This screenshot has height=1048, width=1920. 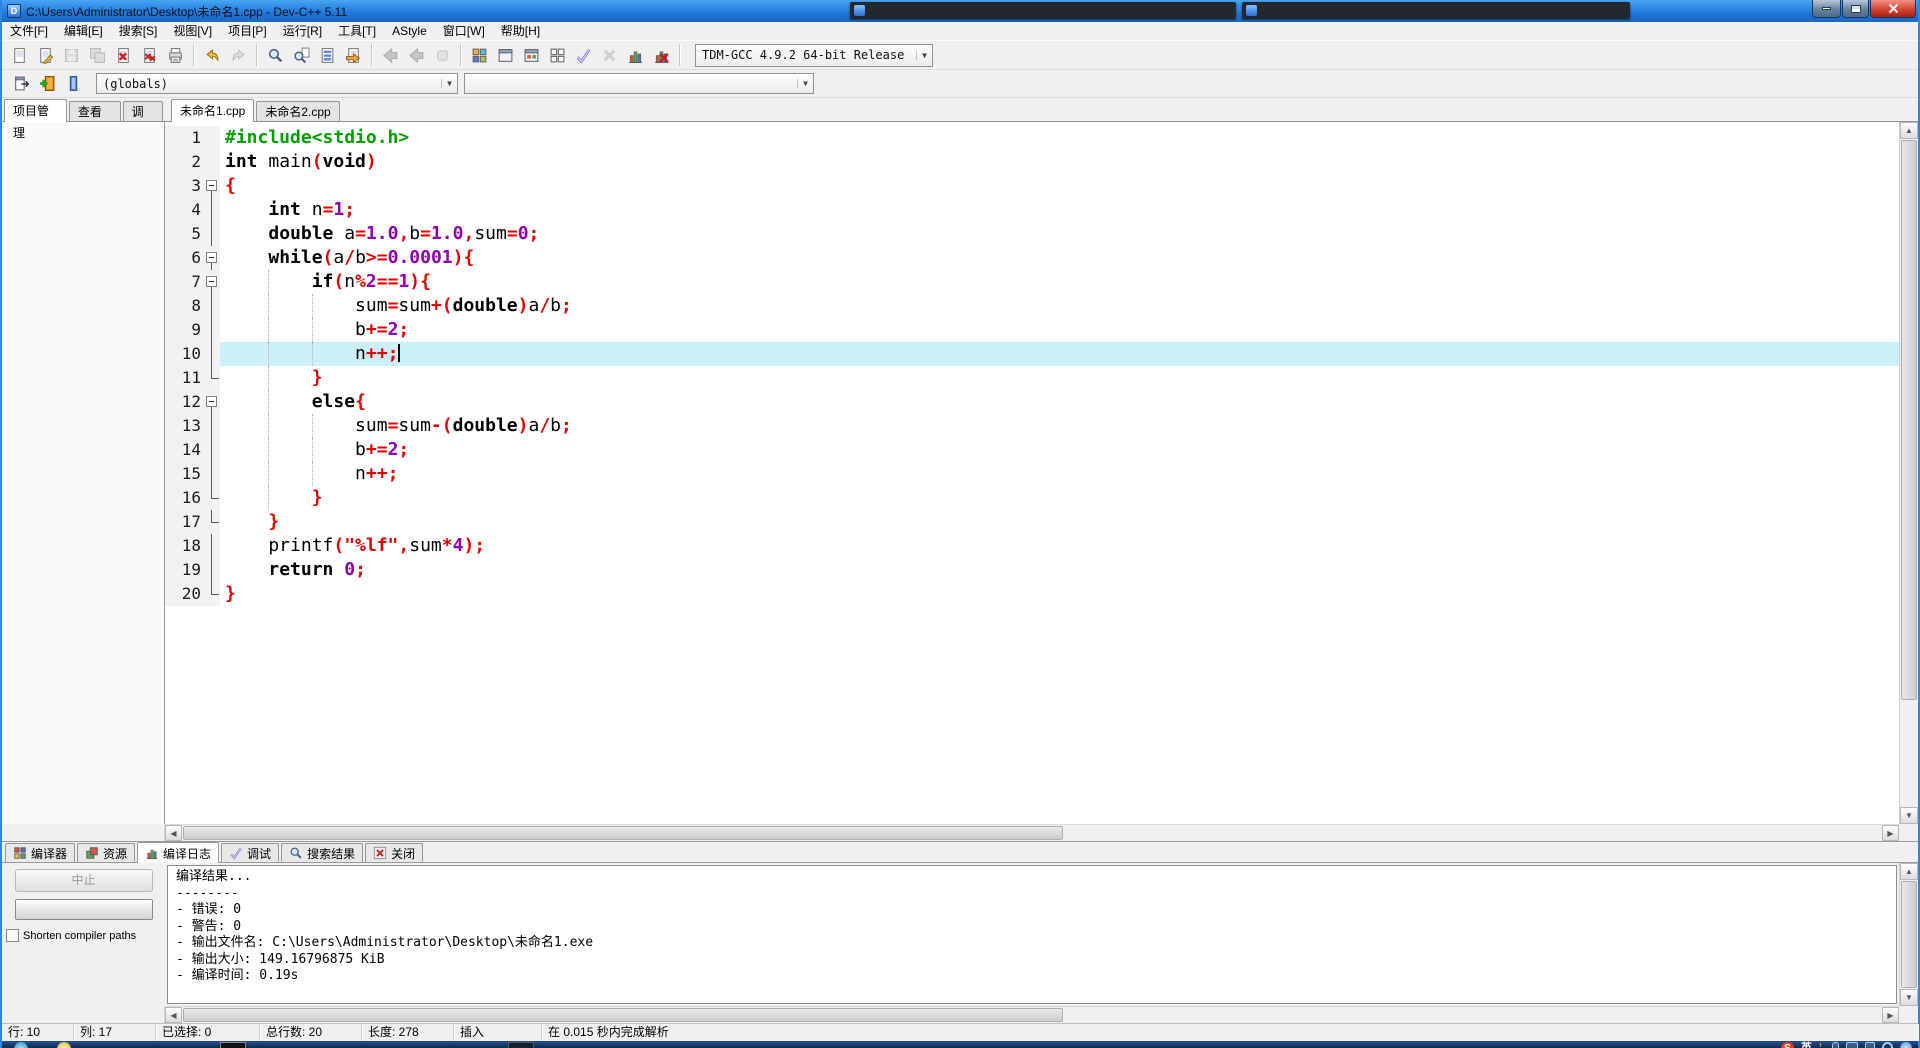 I want to click on sogou-input-icon: S, so click(x=1787, y=1045).